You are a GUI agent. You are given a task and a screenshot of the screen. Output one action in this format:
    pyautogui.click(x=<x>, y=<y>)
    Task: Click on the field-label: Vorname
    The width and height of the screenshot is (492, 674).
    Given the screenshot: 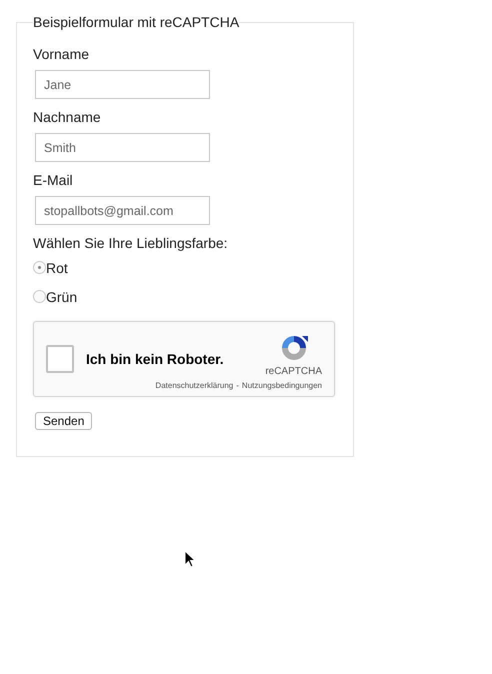 What is the action you would take?
    pyautogui.click(x=61, y=54)
    